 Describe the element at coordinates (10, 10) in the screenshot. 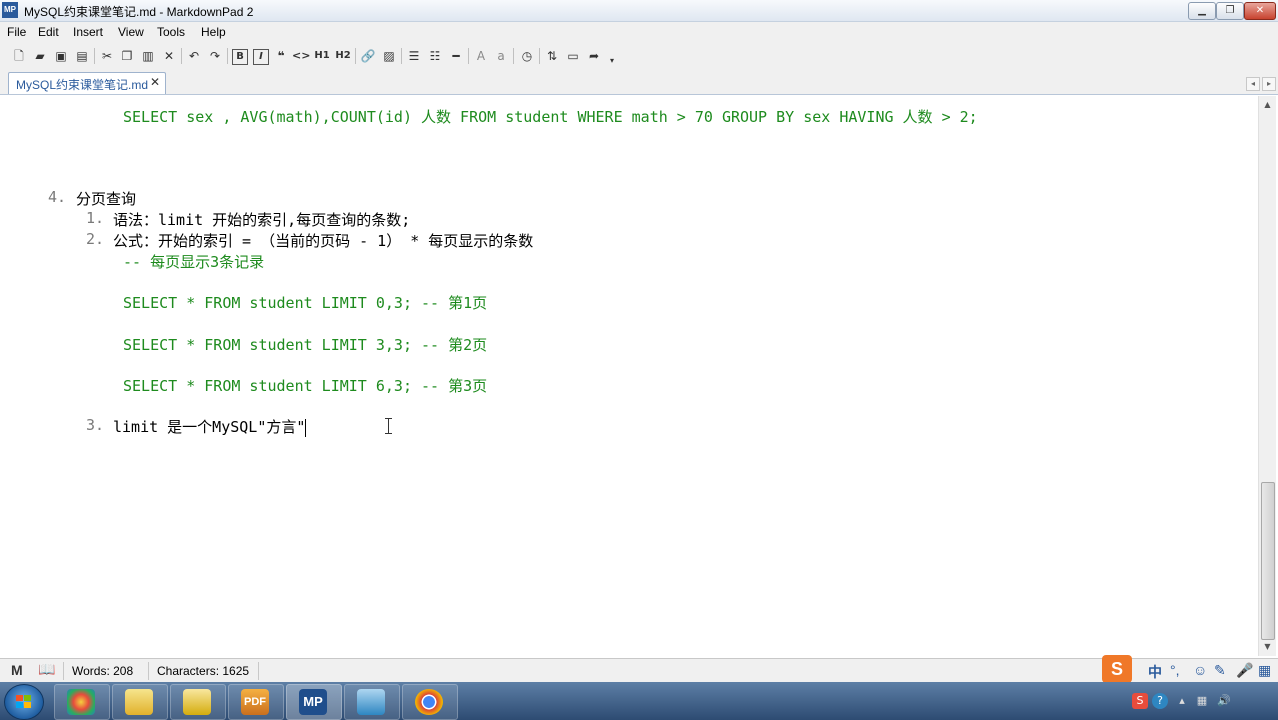

I see `markdownpad-app-icon: MP` at that location.